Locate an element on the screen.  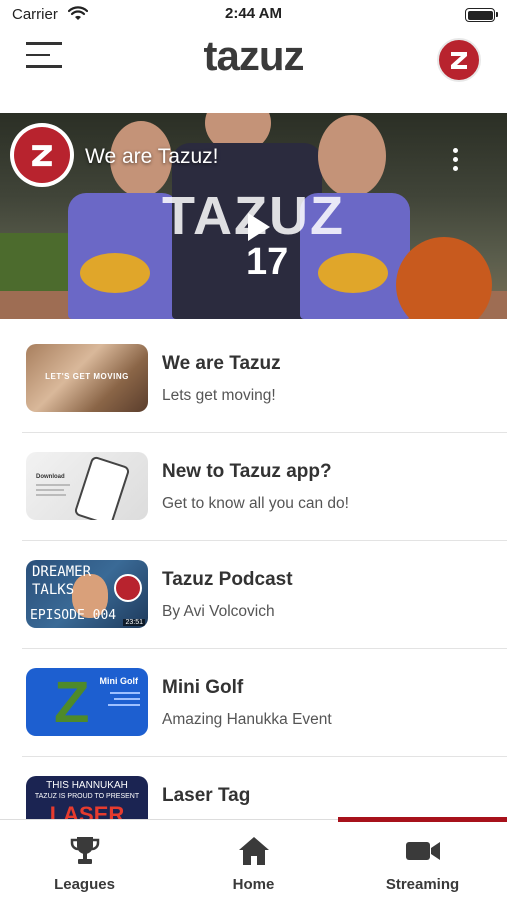
video-thumbnail: LET'S GET MOVING is located at coordinates (87, 378).